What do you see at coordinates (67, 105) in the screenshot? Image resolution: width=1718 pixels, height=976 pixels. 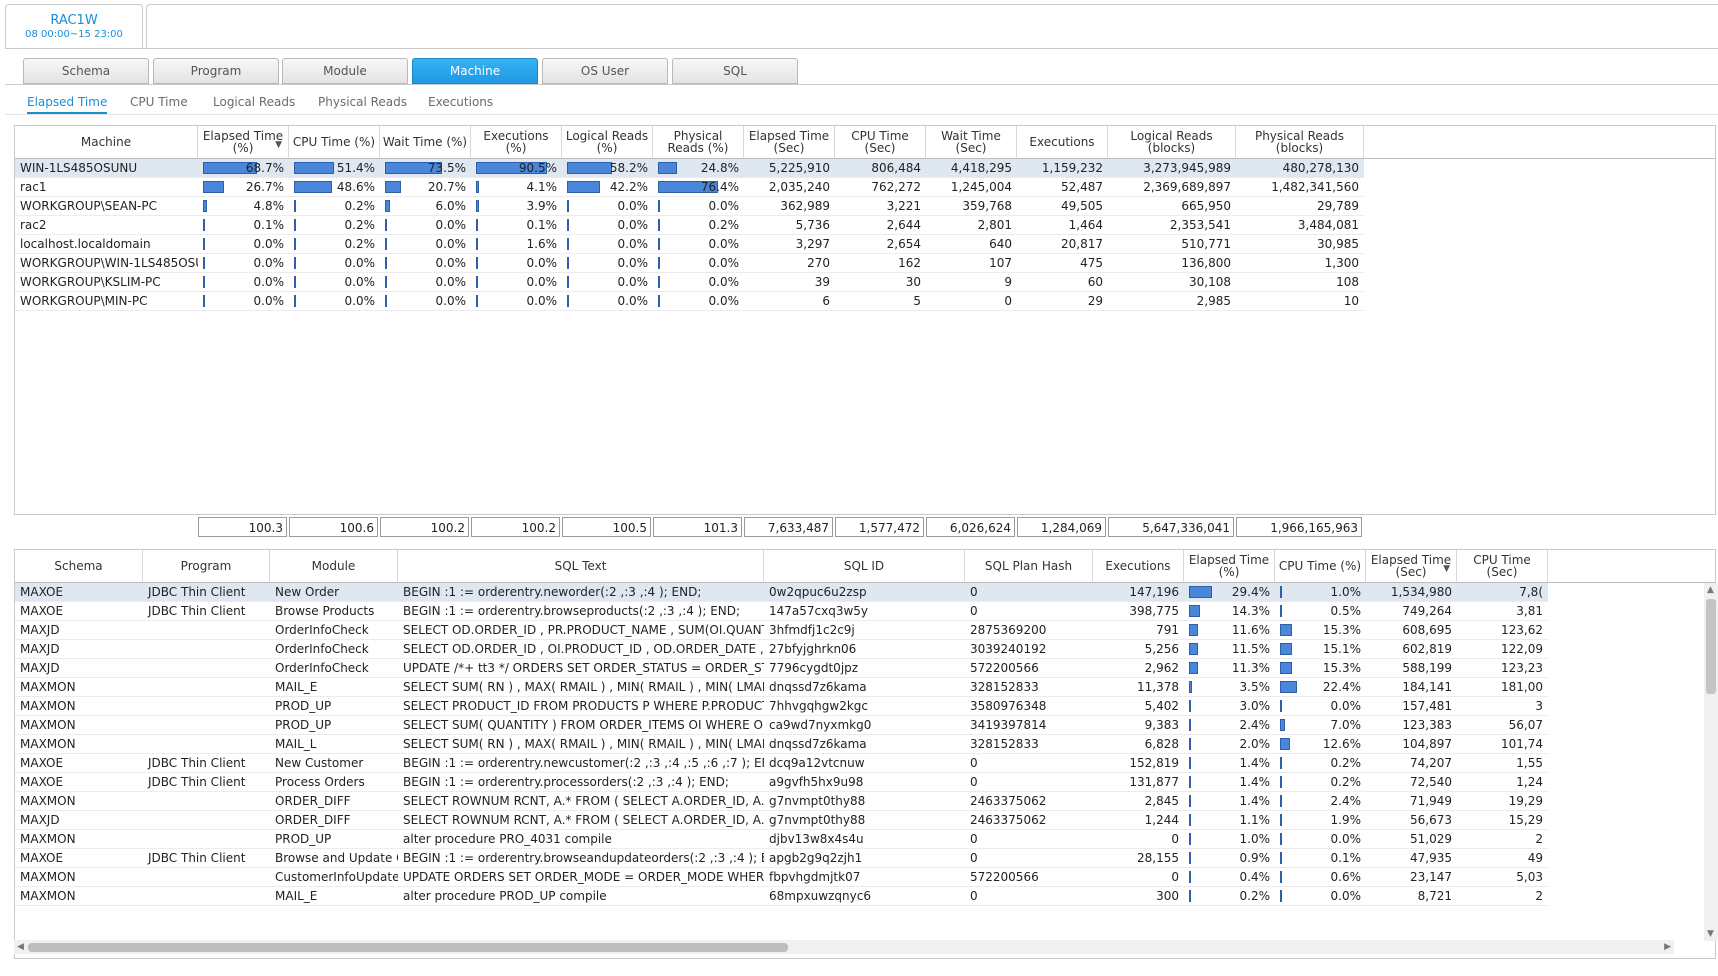 I see `subtab-elapsed-time: Elapsed Time` at bounding box center [67, 105].